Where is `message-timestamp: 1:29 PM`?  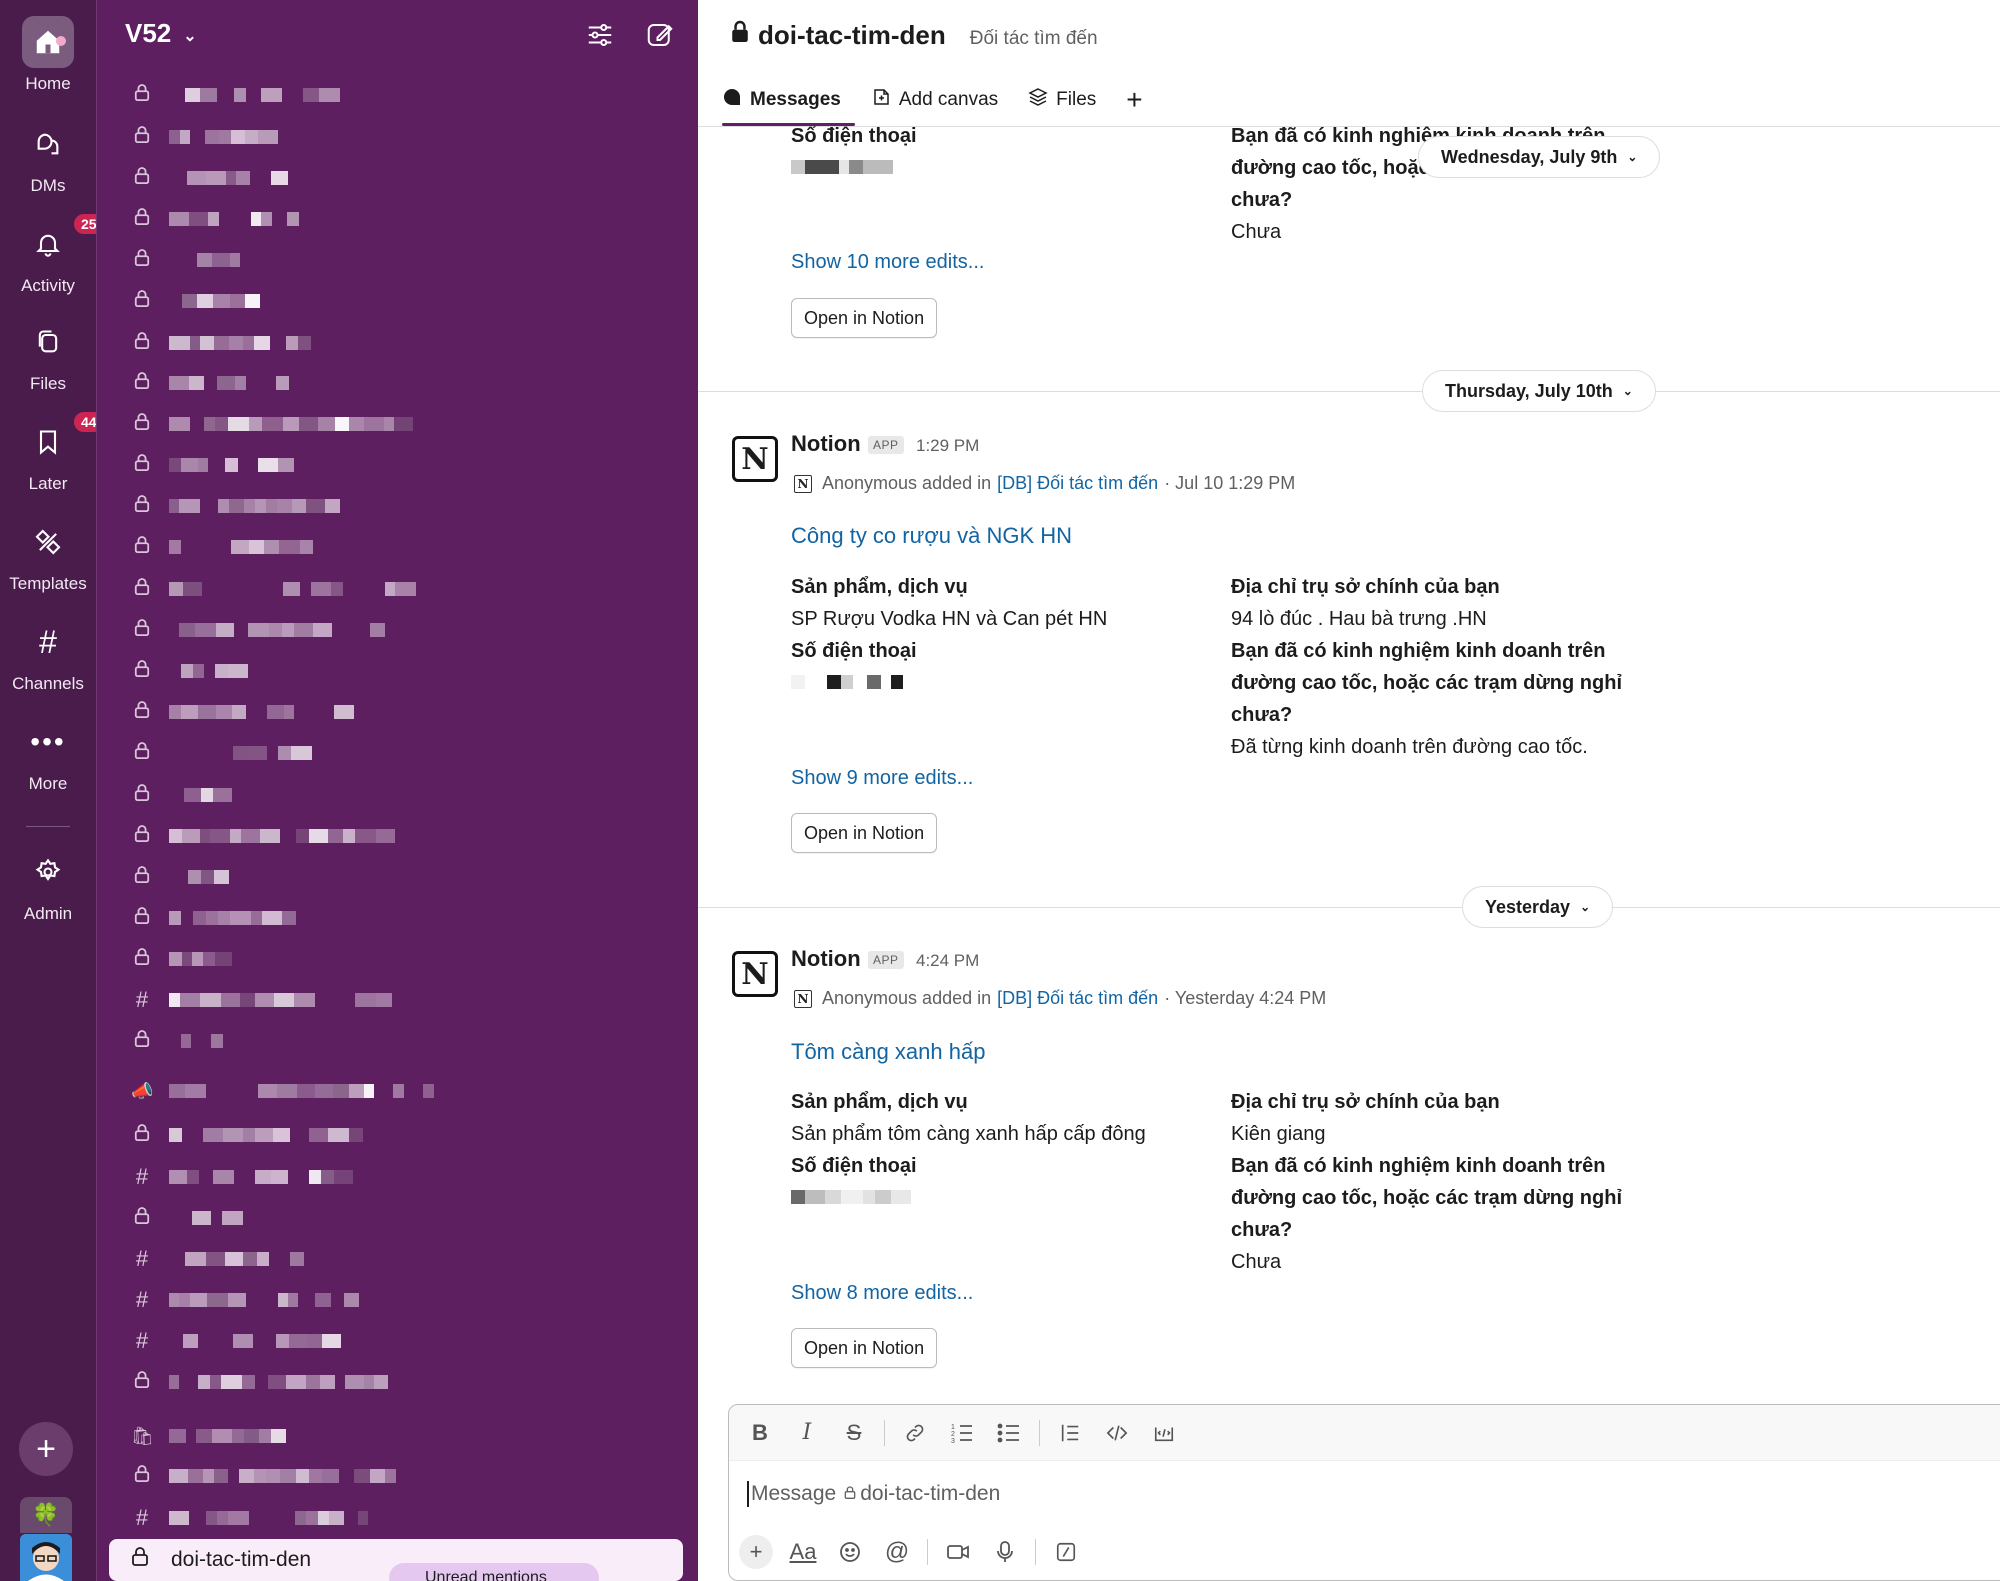
message-timestamp: 1:29 PM is located at coordinates (947, 446).